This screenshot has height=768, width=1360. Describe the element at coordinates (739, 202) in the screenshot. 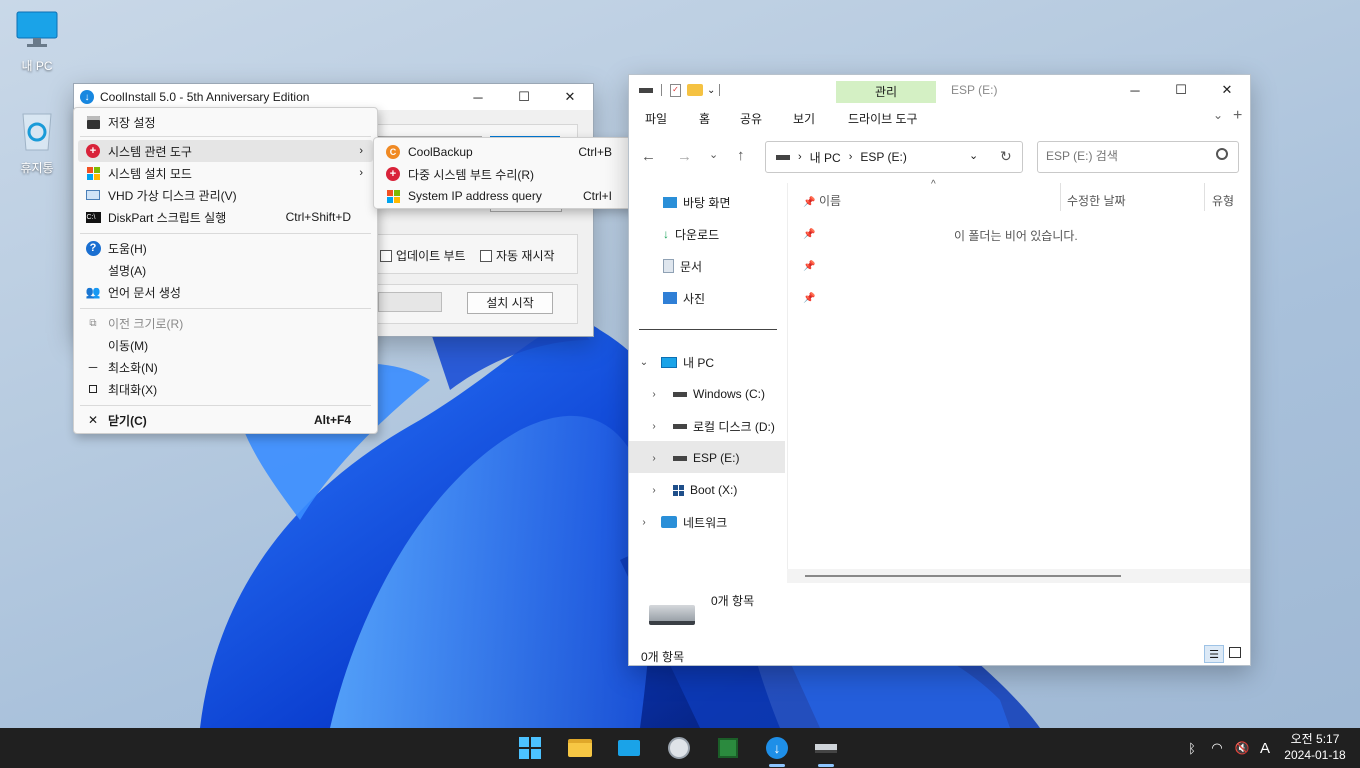

I see `nav-item-desktop: 바탕 화면 📌` at that location.